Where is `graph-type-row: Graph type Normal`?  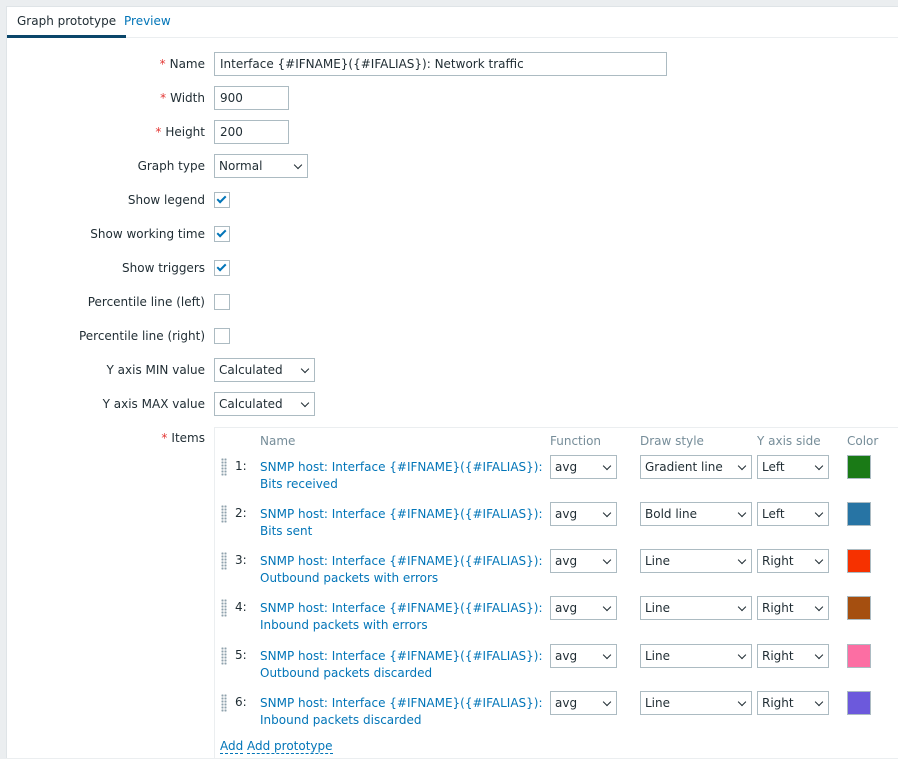
graph-type-row: Graph type Normal is located at coordinates (452, 166).